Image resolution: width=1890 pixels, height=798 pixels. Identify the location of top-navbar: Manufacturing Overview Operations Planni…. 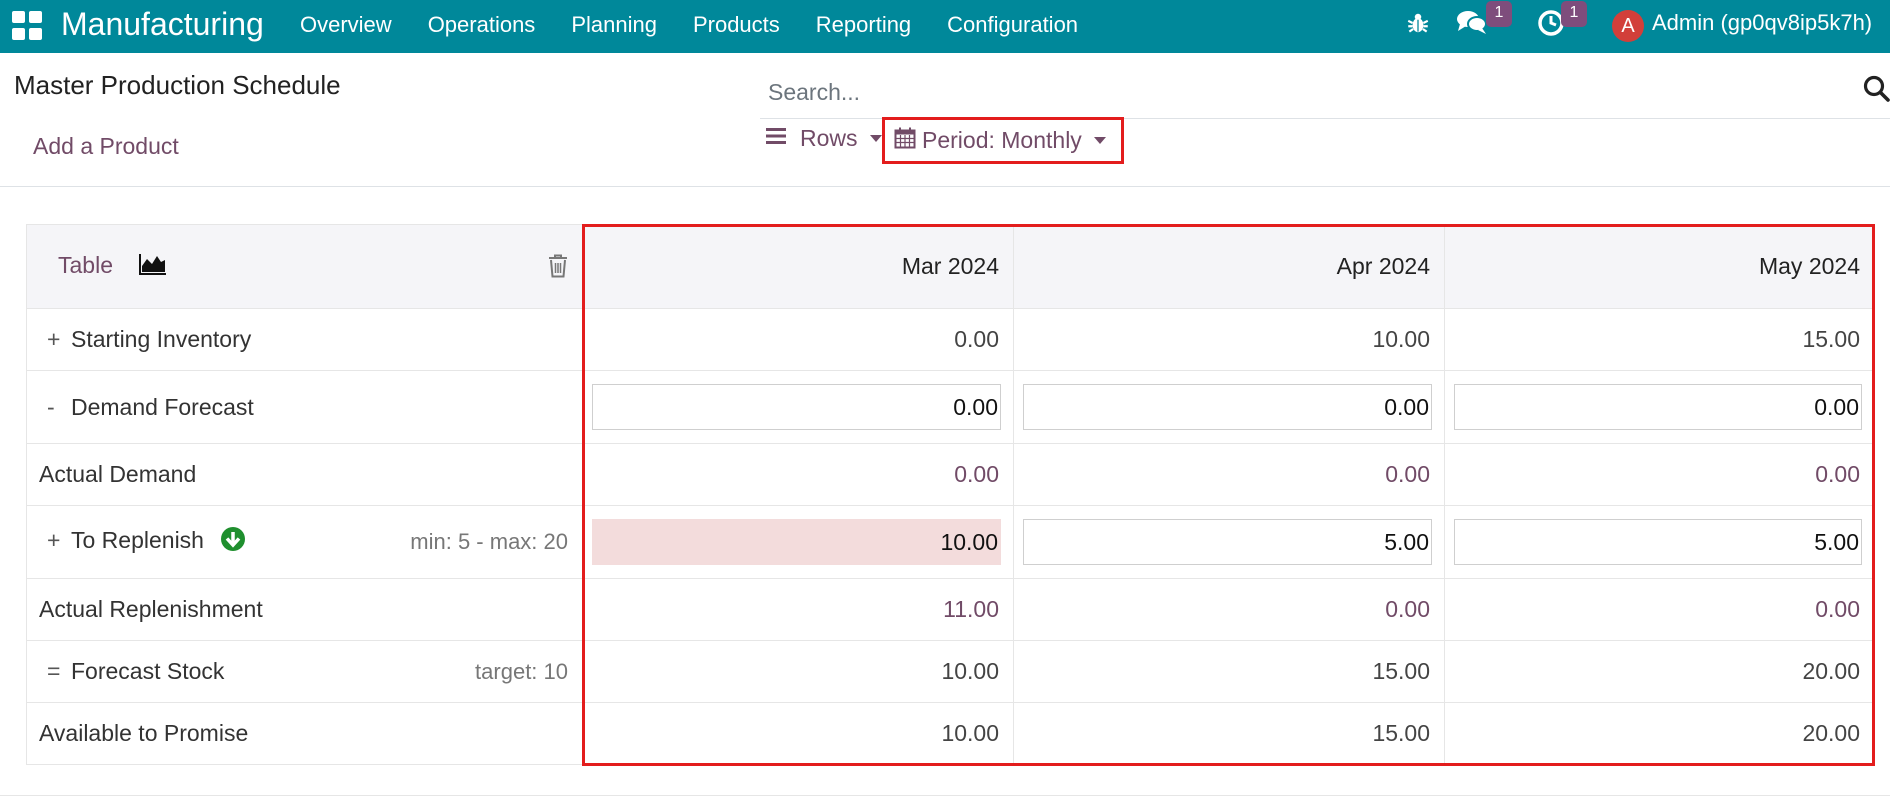
(945, 26).